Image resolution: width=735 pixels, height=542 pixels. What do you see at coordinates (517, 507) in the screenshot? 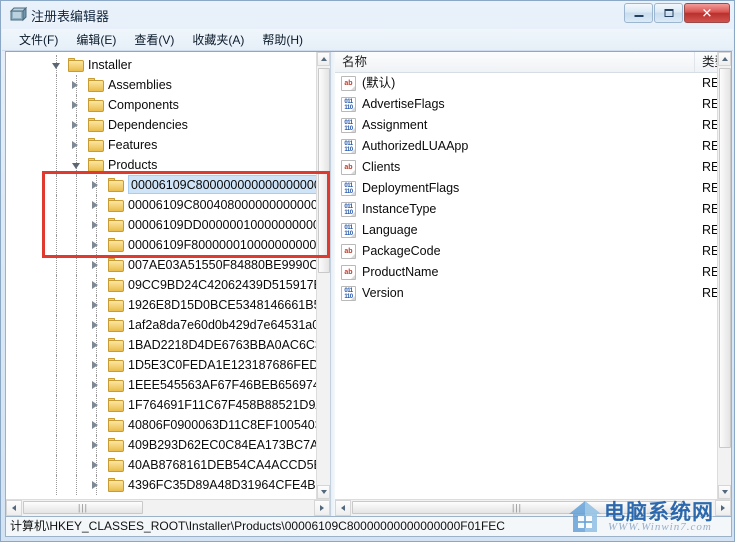
I see `values-hscroll-thumb: |||` at bounding box center [517, 507].